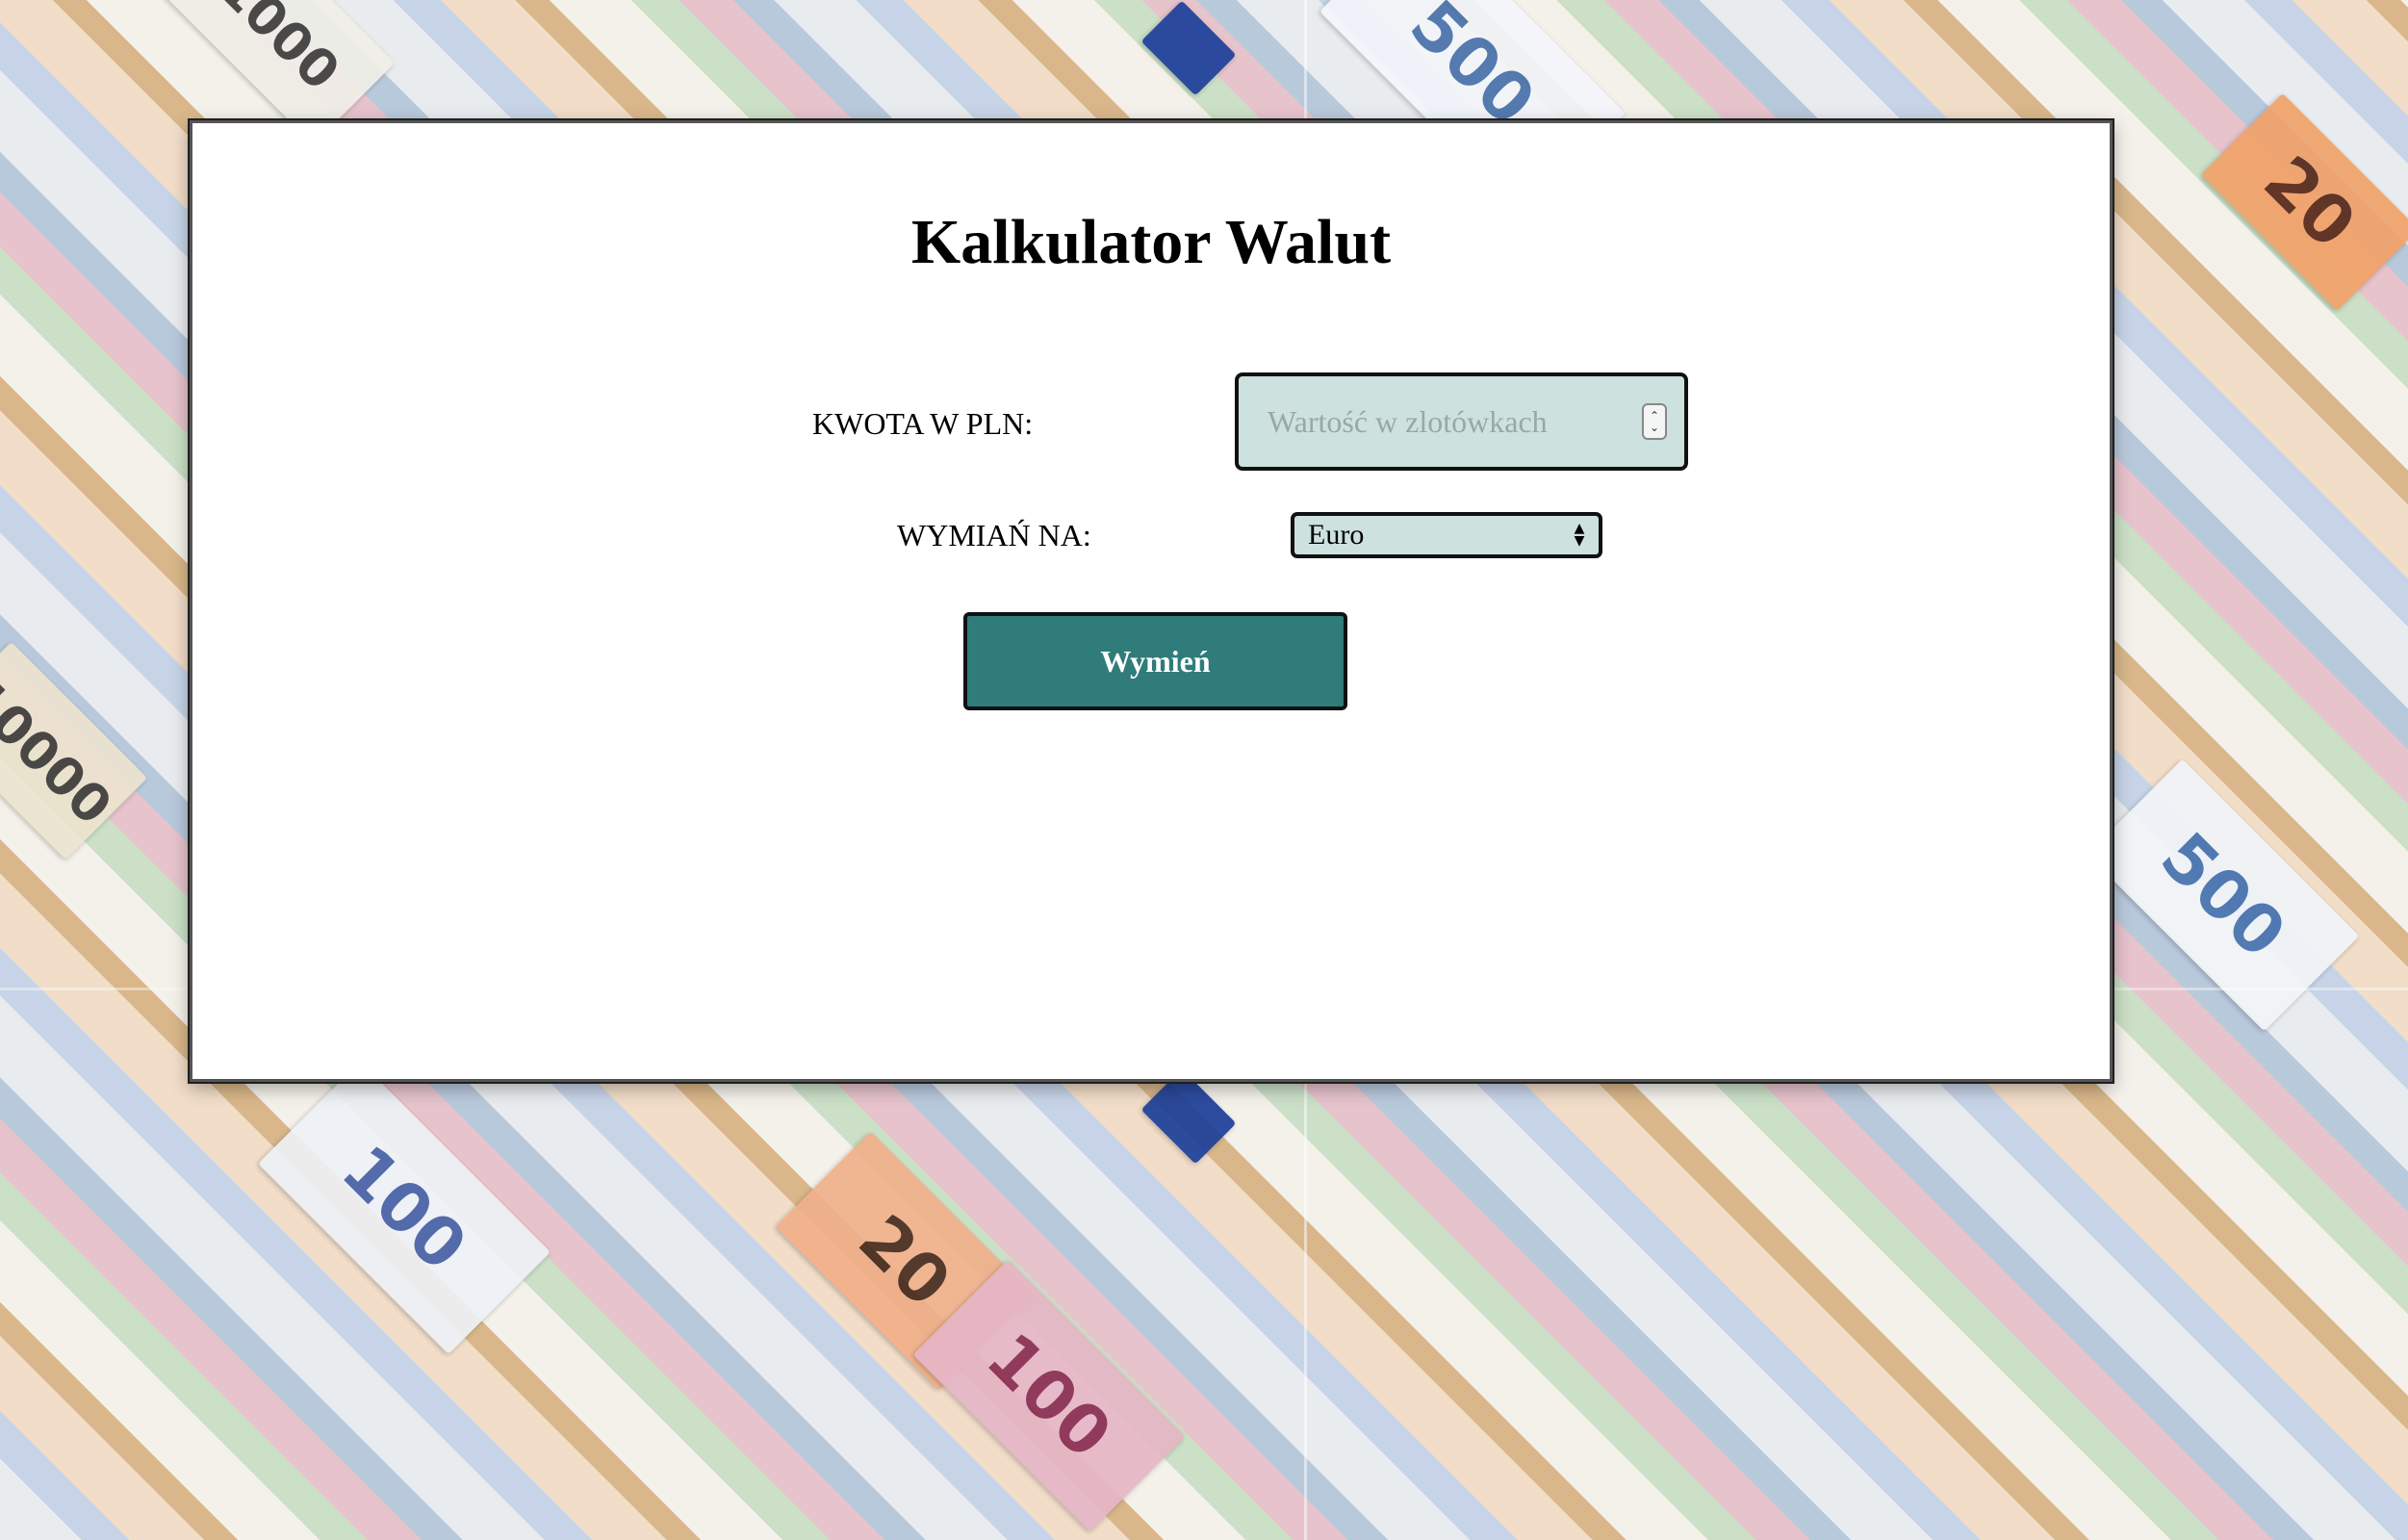 The image size is (2408, 1540). Describe the element at coordinates (1654, 427) in the screenshot. I see `chevron-down-icon: ⌄` at that location.